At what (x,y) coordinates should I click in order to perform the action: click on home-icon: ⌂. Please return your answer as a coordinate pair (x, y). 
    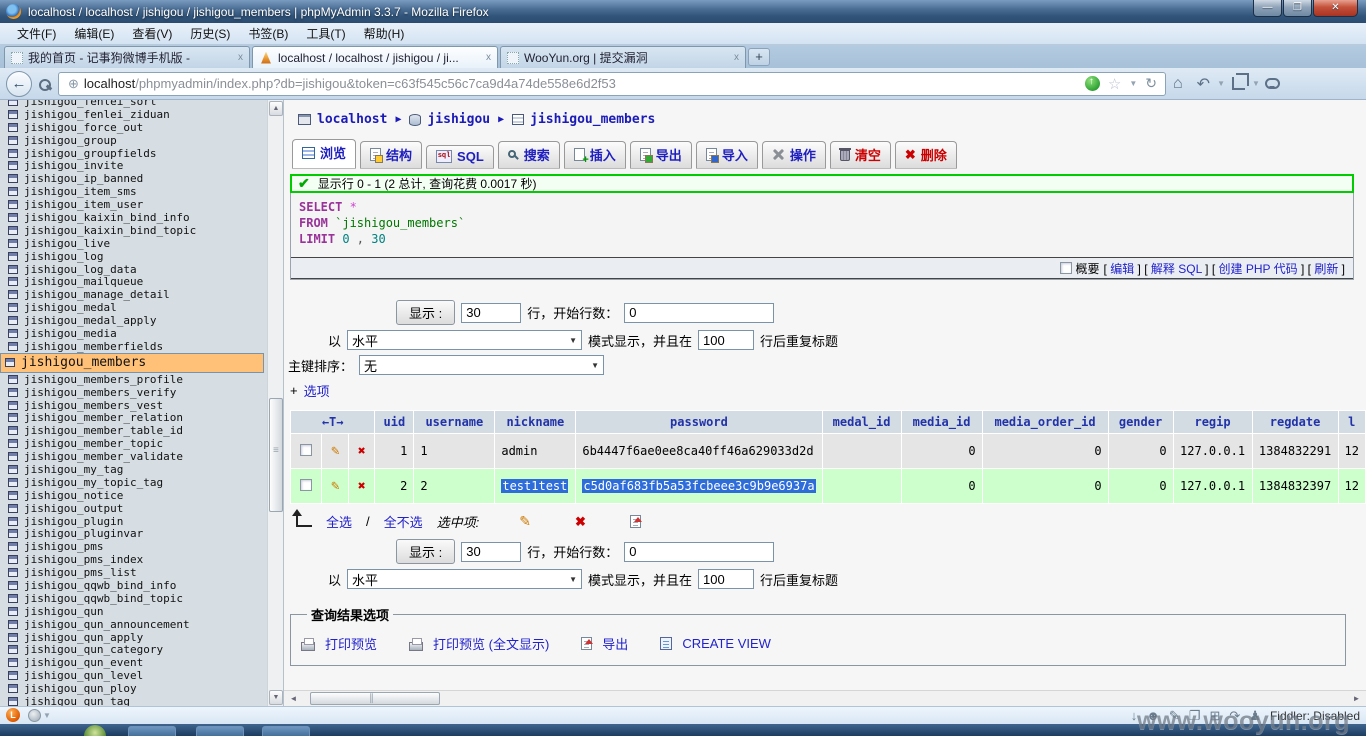
    Looking at the image, I should click on (1178, 84).